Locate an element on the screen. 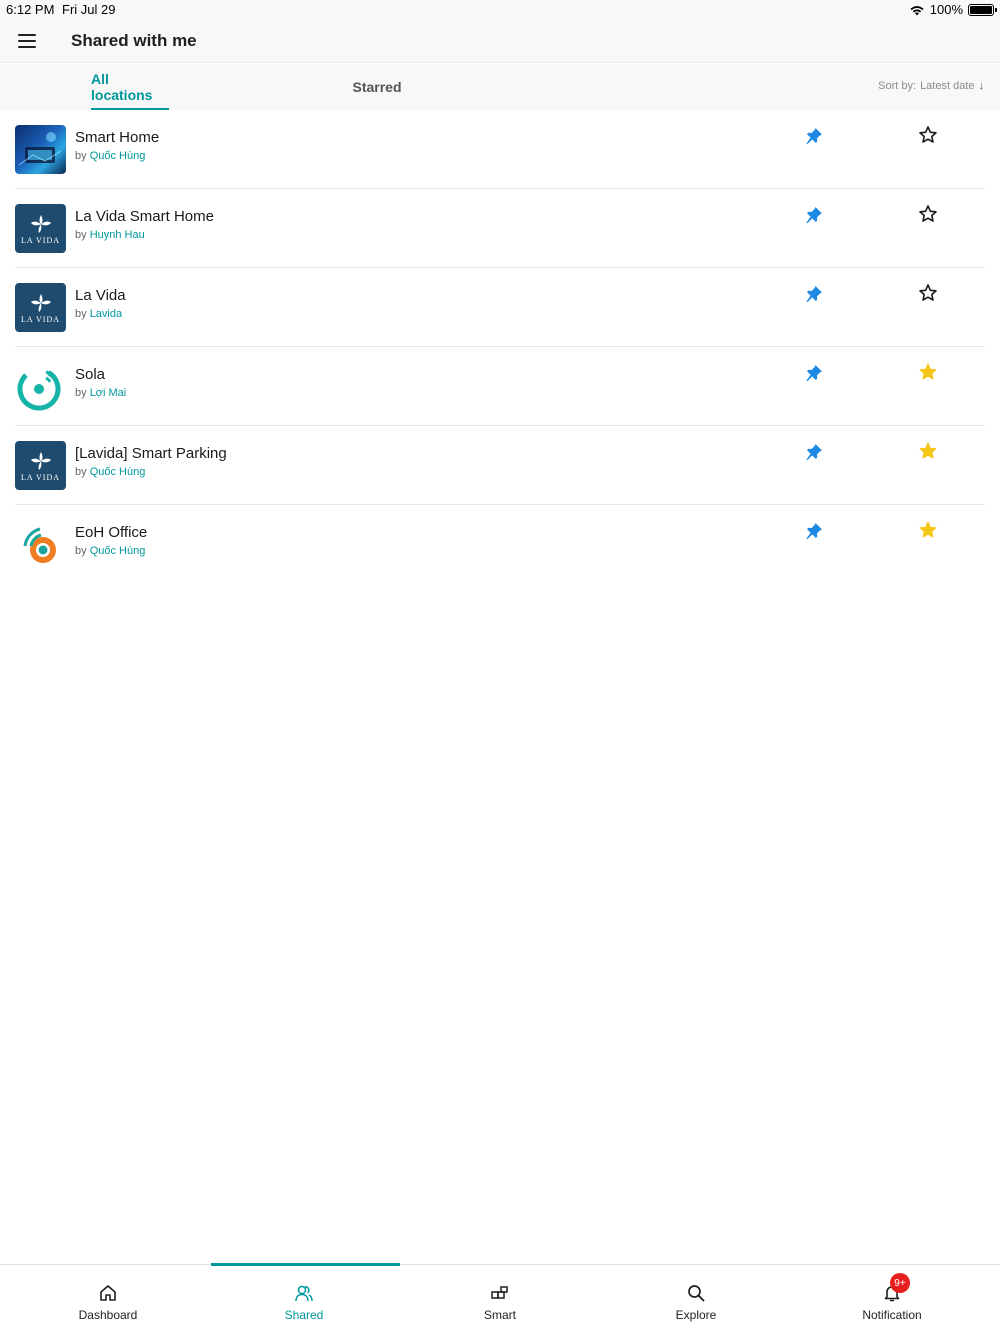 The height and width of the screenshot is (1334, 1000). list-item: EoH Office by Quốc Hùng is located at coordinates (500, 544).